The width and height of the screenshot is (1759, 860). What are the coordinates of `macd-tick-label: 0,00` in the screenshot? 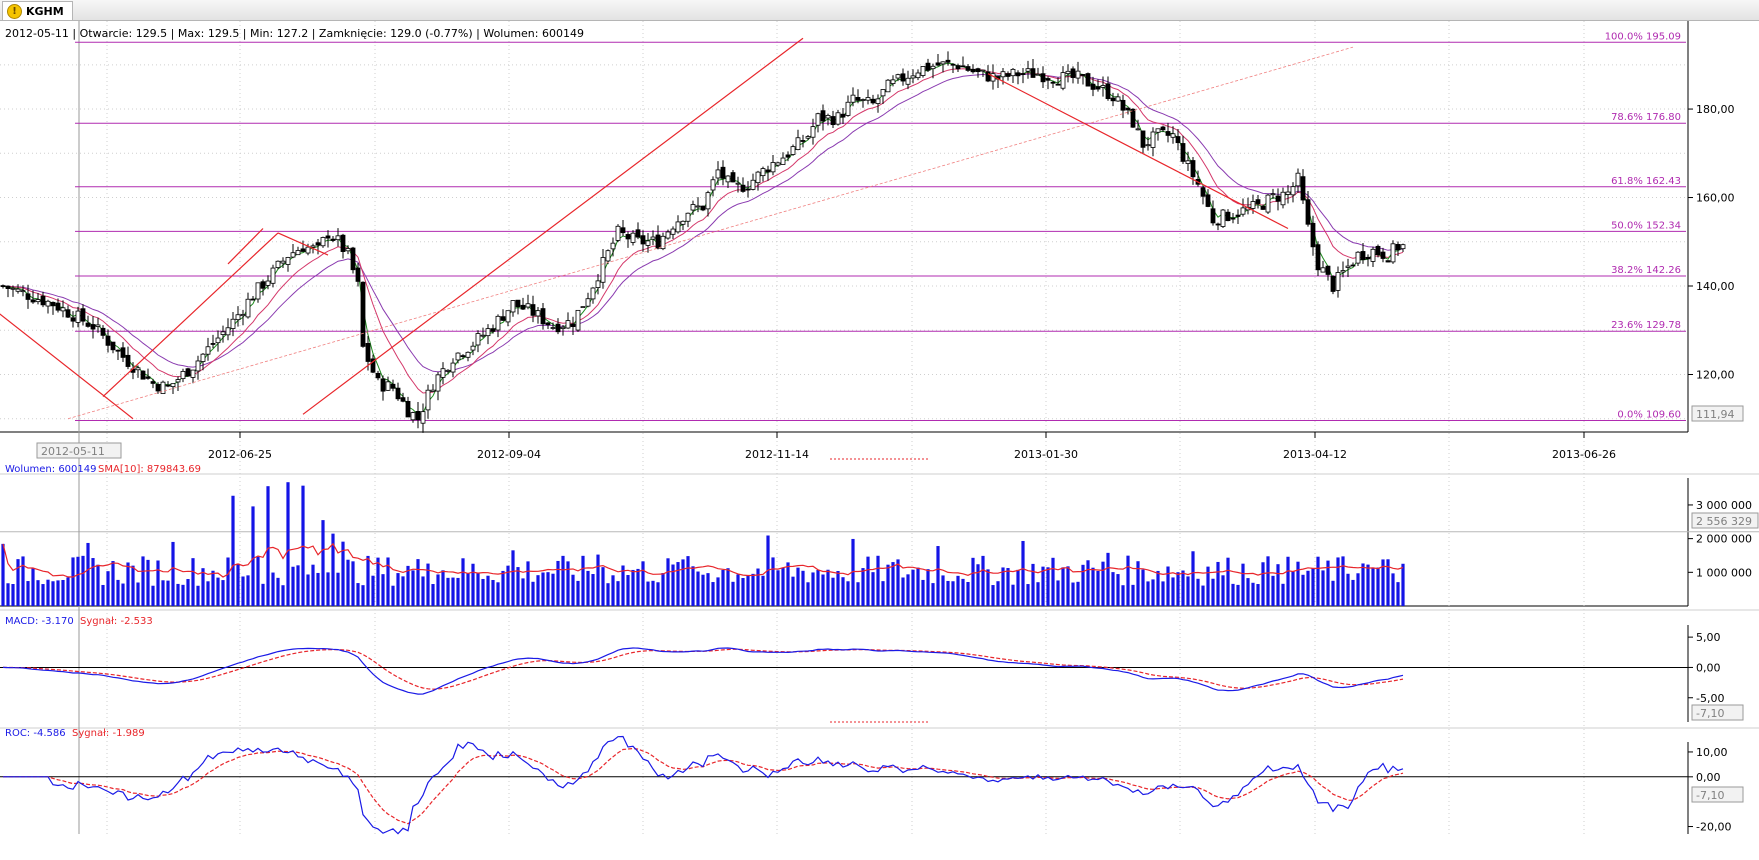 It's located at (1708, 667).